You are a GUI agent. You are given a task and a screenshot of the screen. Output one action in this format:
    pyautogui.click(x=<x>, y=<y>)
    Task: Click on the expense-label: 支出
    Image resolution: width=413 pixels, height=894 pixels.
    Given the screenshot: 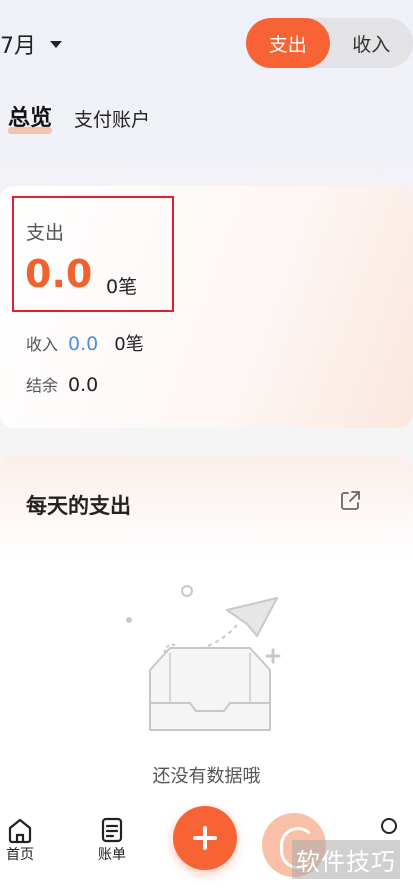 What is the action you would take?
    pyautogui.click(x=45, y=233)
    